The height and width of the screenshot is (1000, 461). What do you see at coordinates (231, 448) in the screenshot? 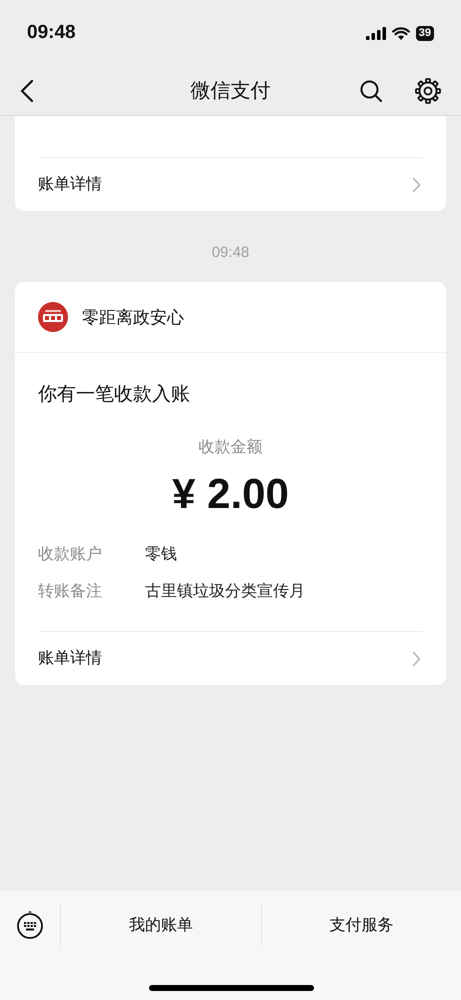
I see `amount-label: 收款金额` at bounding box center [231, 448].